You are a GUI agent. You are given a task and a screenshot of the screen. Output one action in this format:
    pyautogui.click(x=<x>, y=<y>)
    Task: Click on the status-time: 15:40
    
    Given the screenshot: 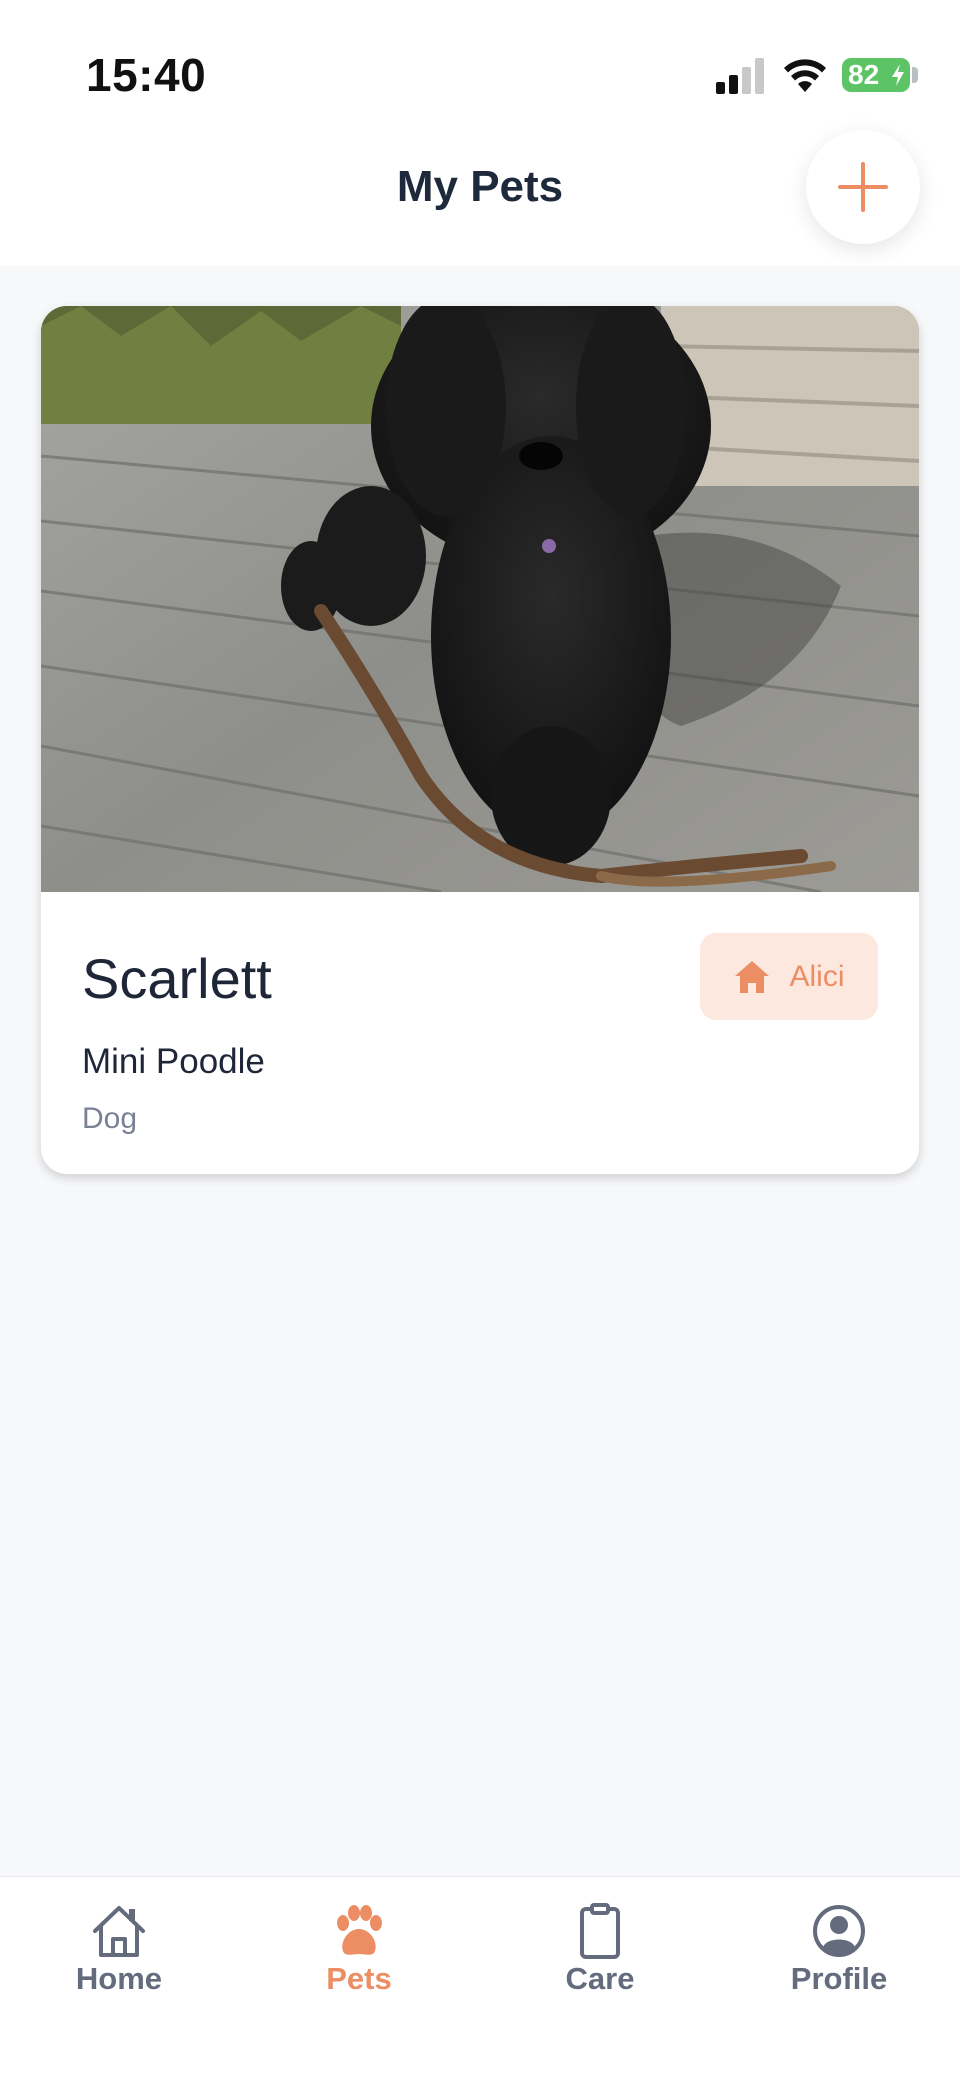 What is the action you would take?
    pyautogui.click(x=146, y=75)
    